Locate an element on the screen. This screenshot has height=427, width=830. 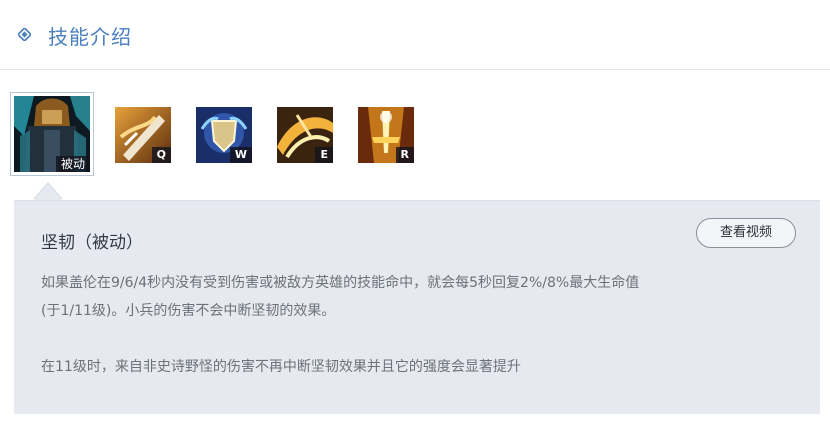
skill-r: R is located at coordinates (386, 135).